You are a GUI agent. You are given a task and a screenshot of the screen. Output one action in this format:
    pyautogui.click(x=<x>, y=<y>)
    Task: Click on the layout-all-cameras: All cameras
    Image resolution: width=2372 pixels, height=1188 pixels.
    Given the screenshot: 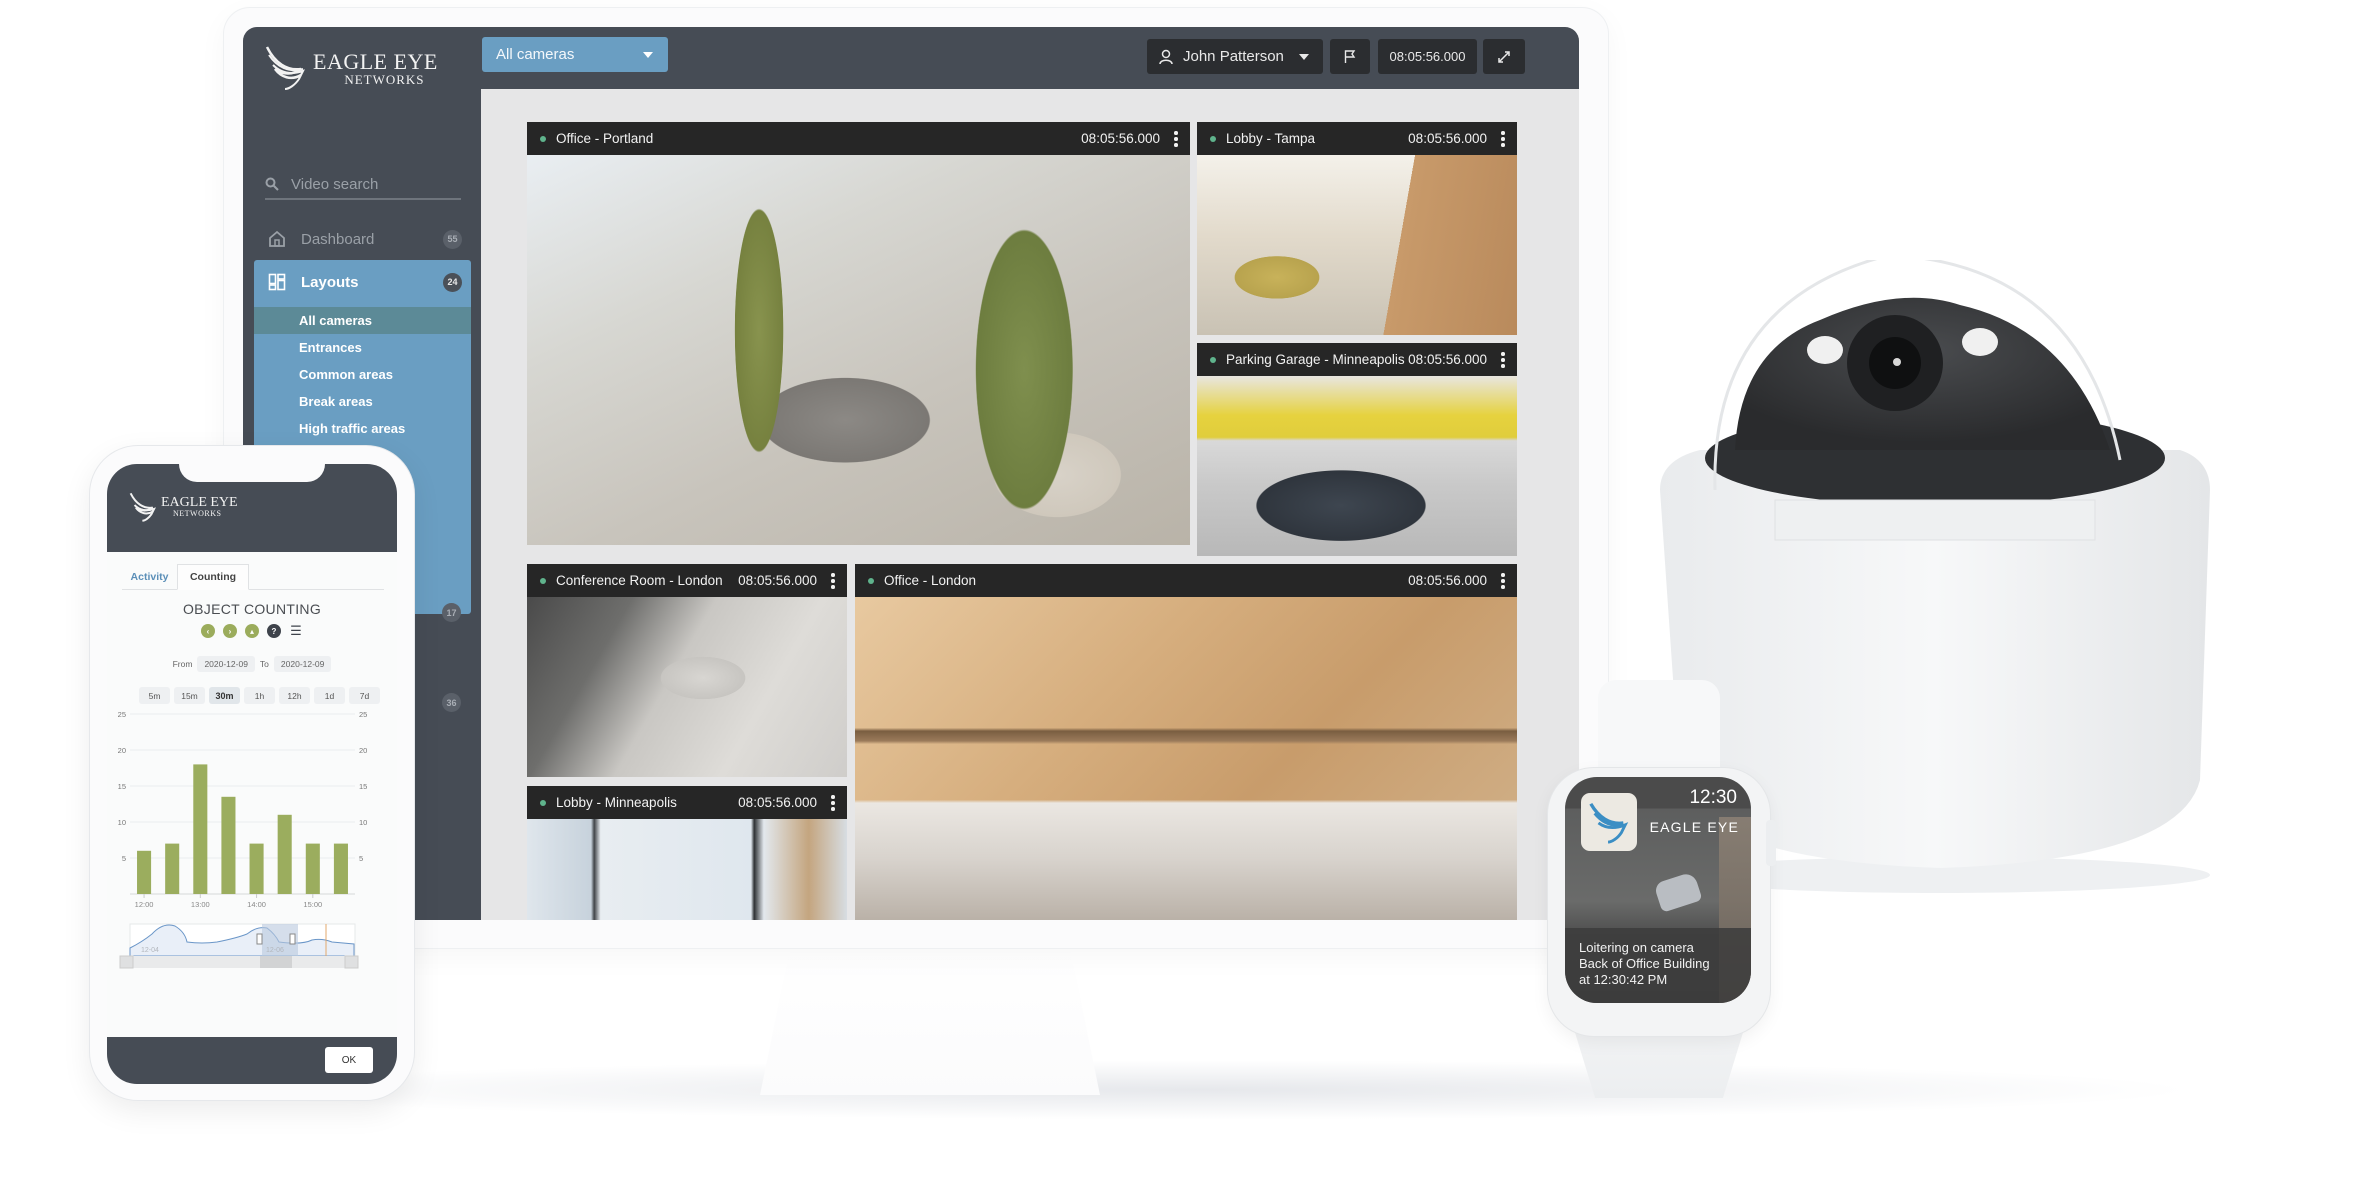 What is the action you would take?
    pyautogui.click(x=362, y=320)
    